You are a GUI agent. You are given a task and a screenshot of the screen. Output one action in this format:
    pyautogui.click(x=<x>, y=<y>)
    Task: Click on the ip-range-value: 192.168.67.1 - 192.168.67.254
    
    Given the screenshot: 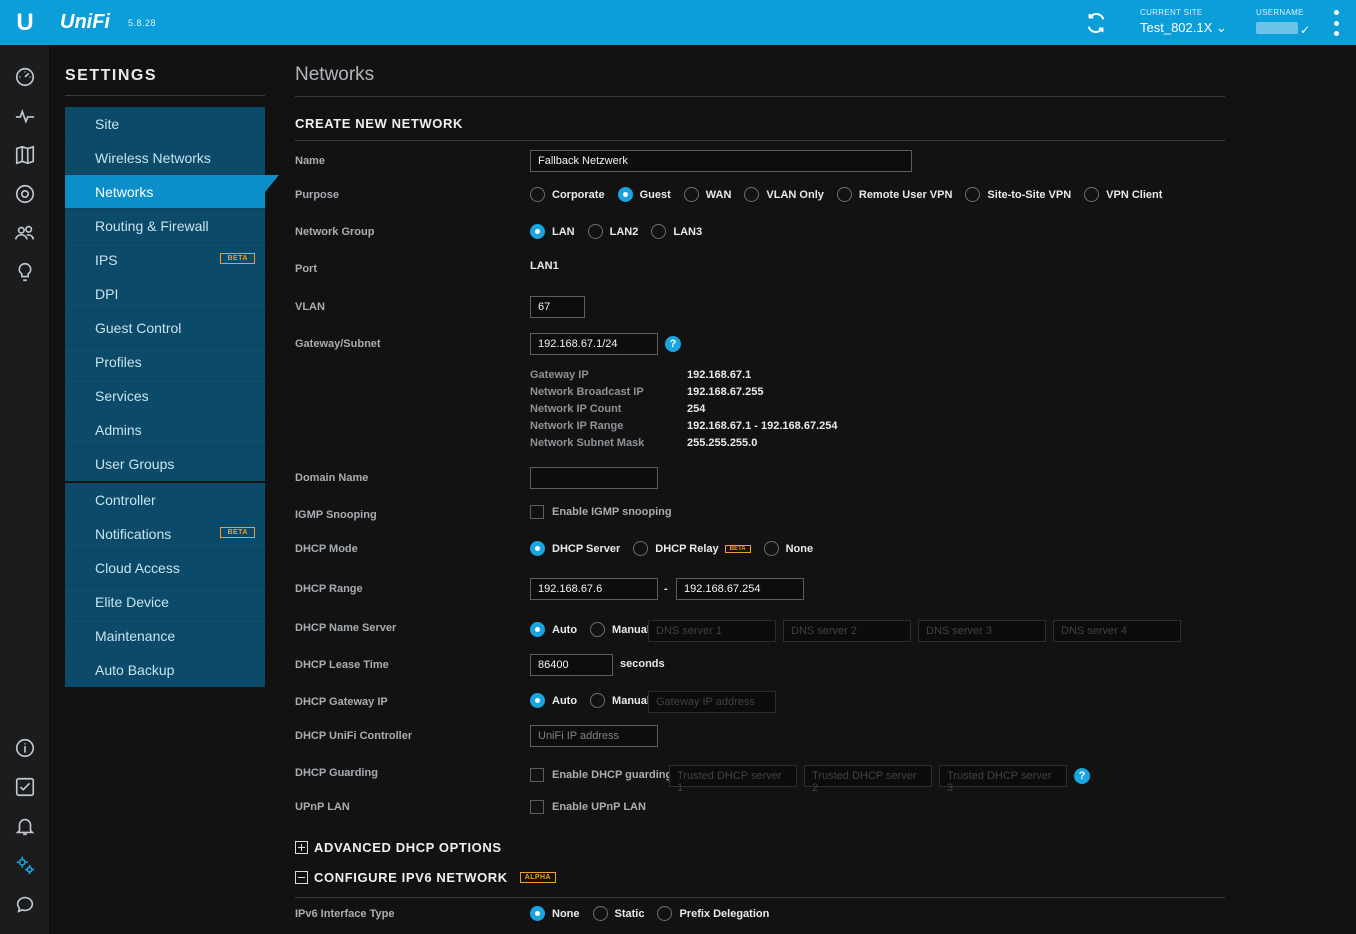 What is the action you would take?
    pyautogui.click(x=762, y=426)
    